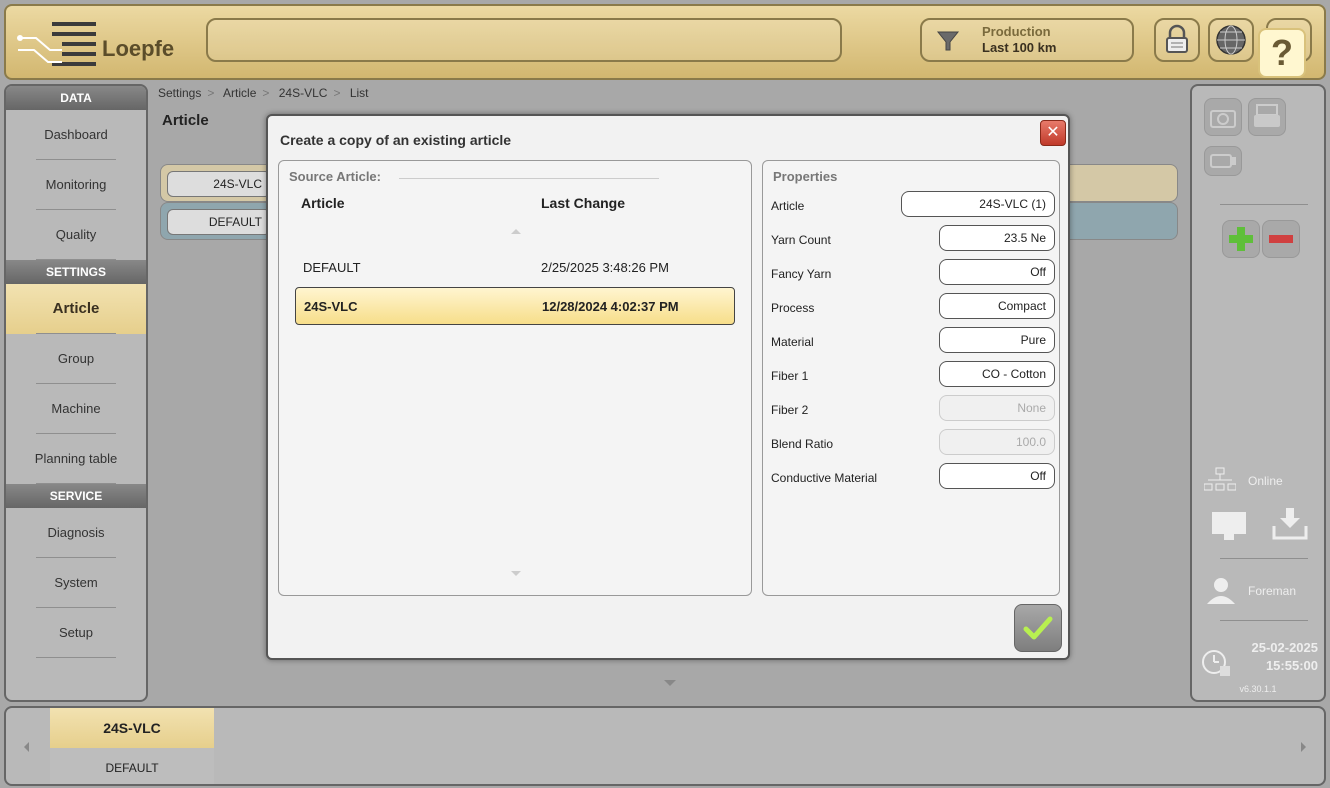  Describe the element at coordinates (997, 306) in the screenshot. I see `process-field: Compact` at that location.